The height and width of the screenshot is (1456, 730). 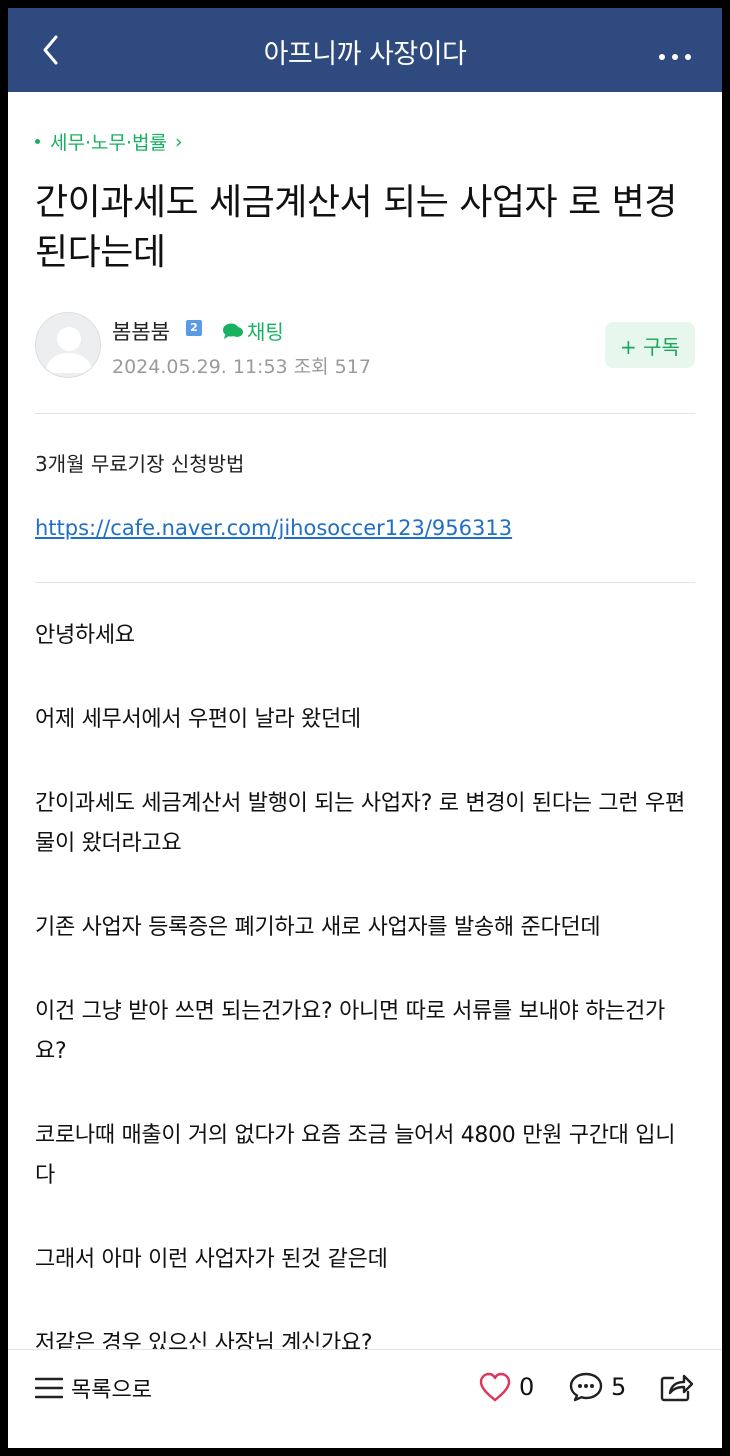 I want to click on chat-button: 채팅, so click(x=253, y=330).